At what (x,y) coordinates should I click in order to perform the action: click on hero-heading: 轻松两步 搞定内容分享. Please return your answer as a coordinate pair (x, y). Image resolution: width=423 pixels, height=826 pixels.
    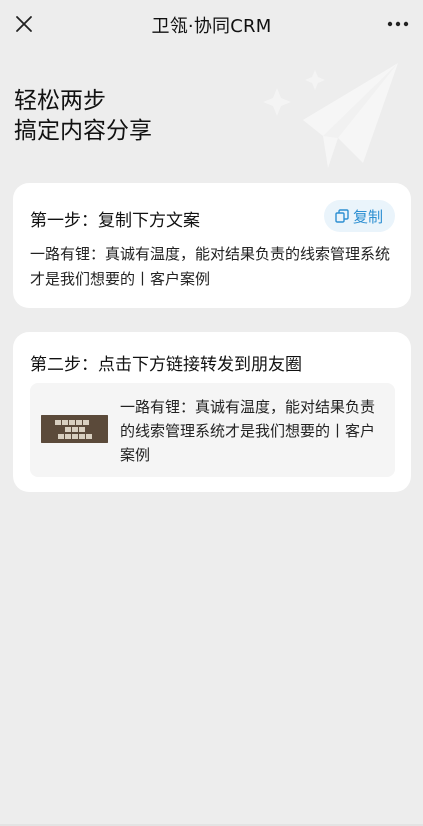
    Looking at the image, I should click on (83, 116).